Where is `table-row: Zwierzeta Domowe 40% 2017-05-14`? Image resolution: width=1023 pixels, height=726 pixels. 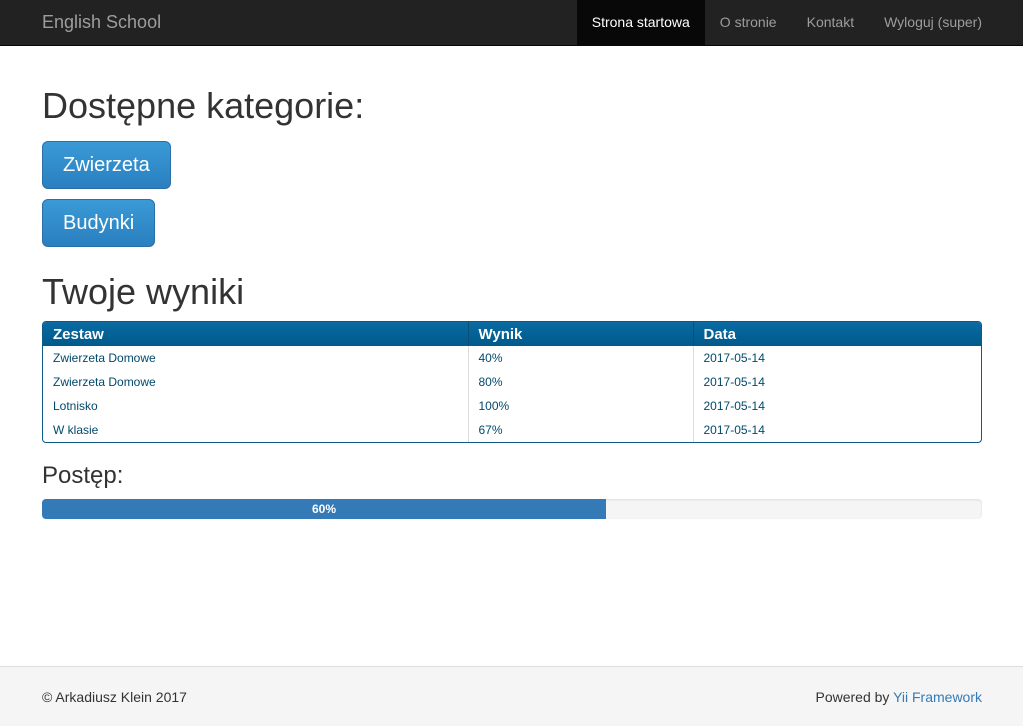
table-row: Zwierzeta Domowe 40% 2017-05-14 is located at coordinates (512, 358).